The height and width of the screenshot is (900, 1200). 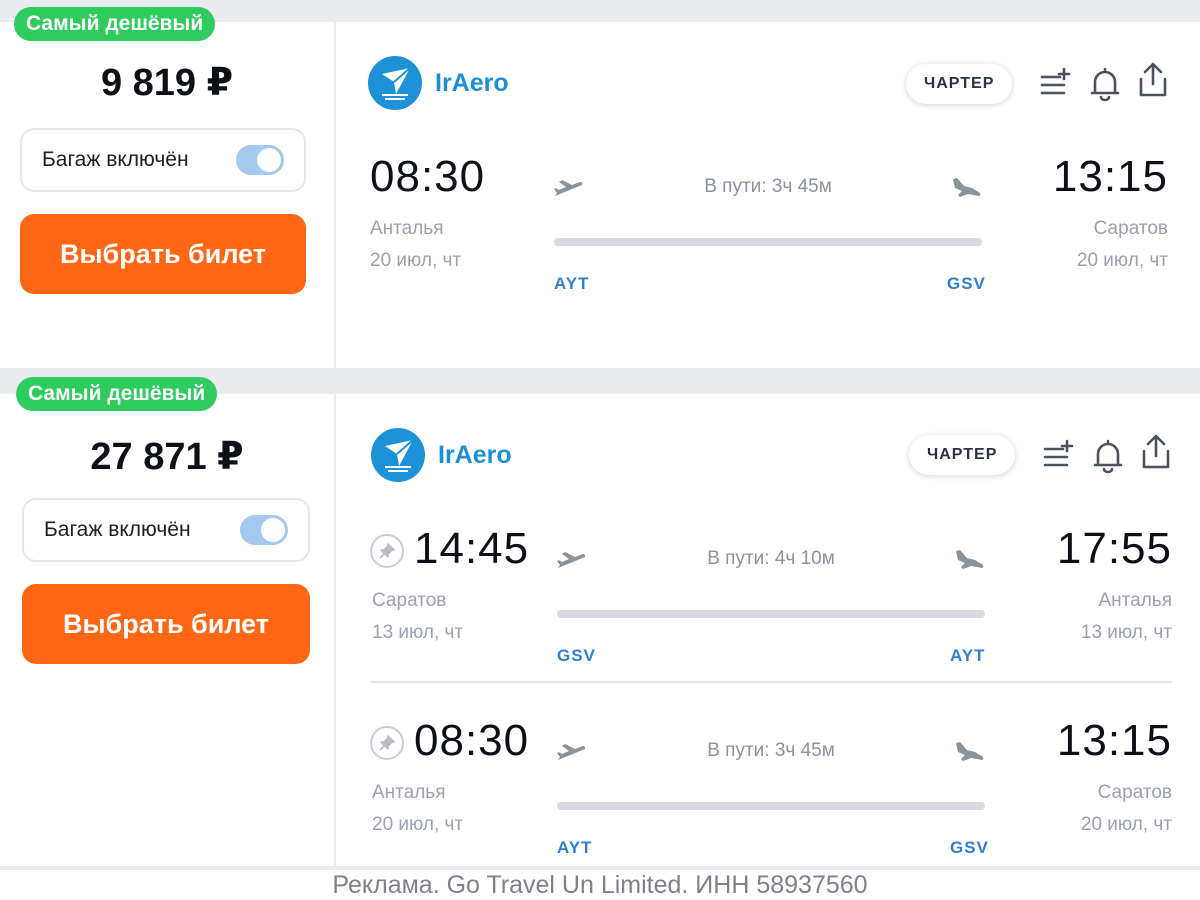 I want to click on departure-city: Саратов, so click(x=409, y=600).